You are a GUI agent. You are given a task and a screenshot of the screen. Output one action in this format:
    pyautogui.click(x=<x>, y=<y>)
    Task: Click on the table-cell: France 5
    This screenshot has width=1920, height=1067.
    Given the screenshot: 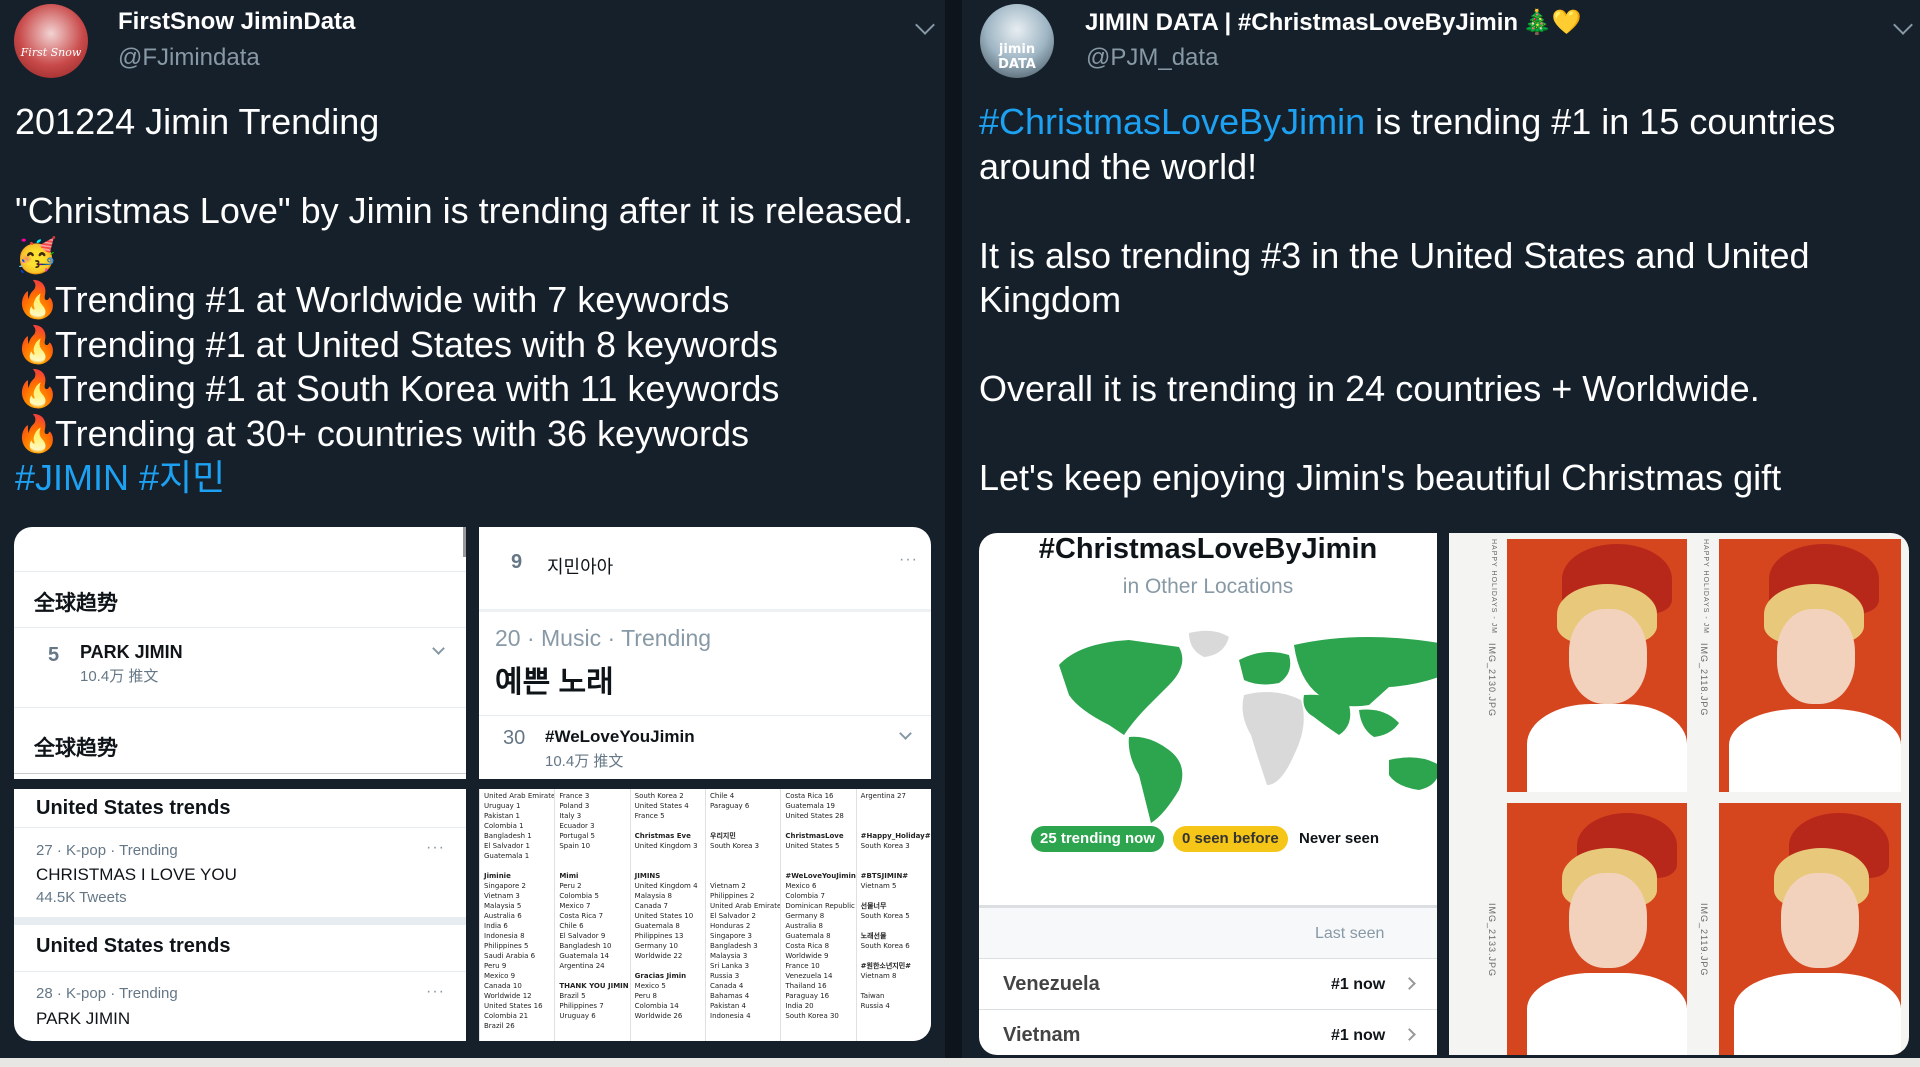 What is the action you would take?
    pyautogui.click(x=649, y=816)
    